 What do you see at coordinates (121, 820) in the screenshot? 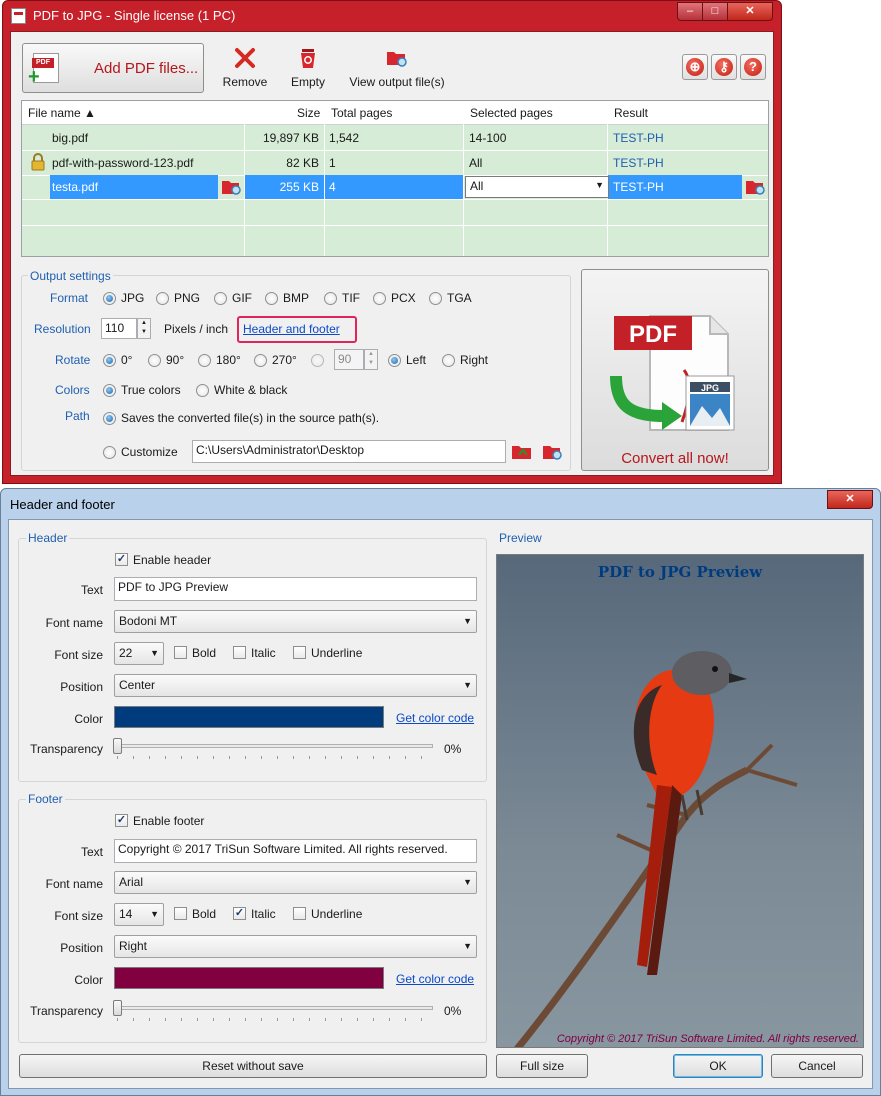
I see `enable-footer-checkbox: ✓` at bounding box center [121, 820].